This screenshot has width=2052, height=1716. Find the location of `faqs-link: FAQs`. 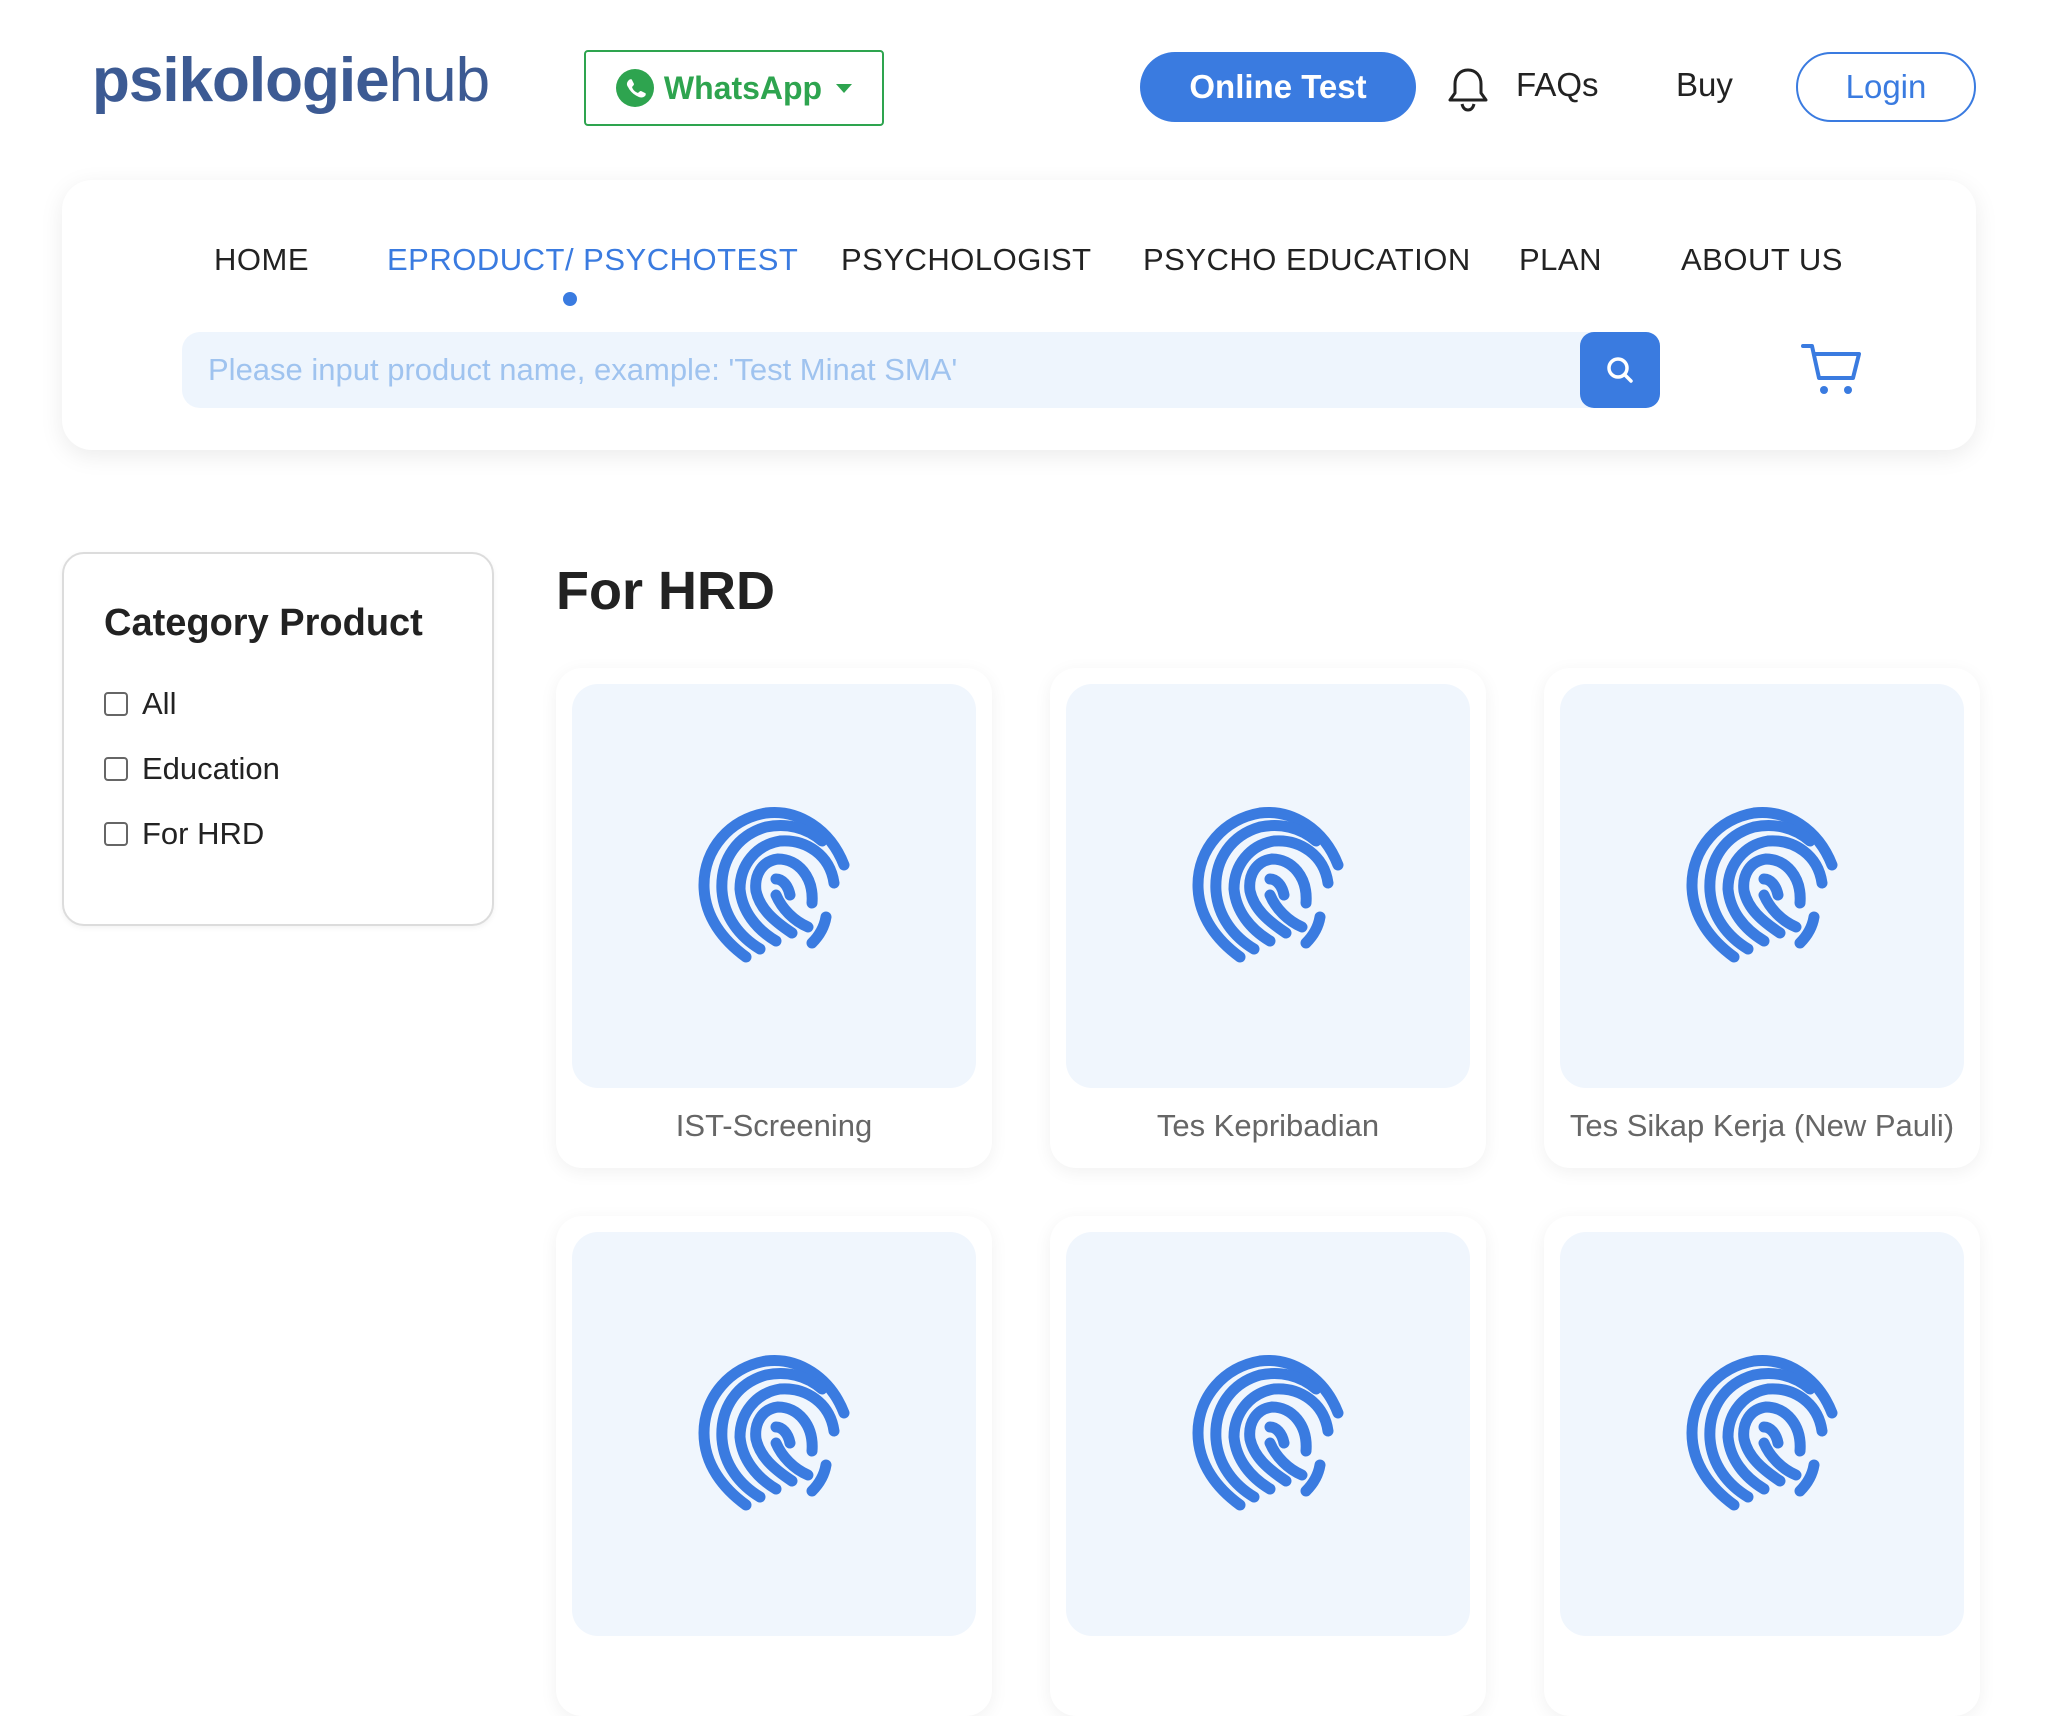

faqs-link: FAQs is located at coordinates (1557, 85).